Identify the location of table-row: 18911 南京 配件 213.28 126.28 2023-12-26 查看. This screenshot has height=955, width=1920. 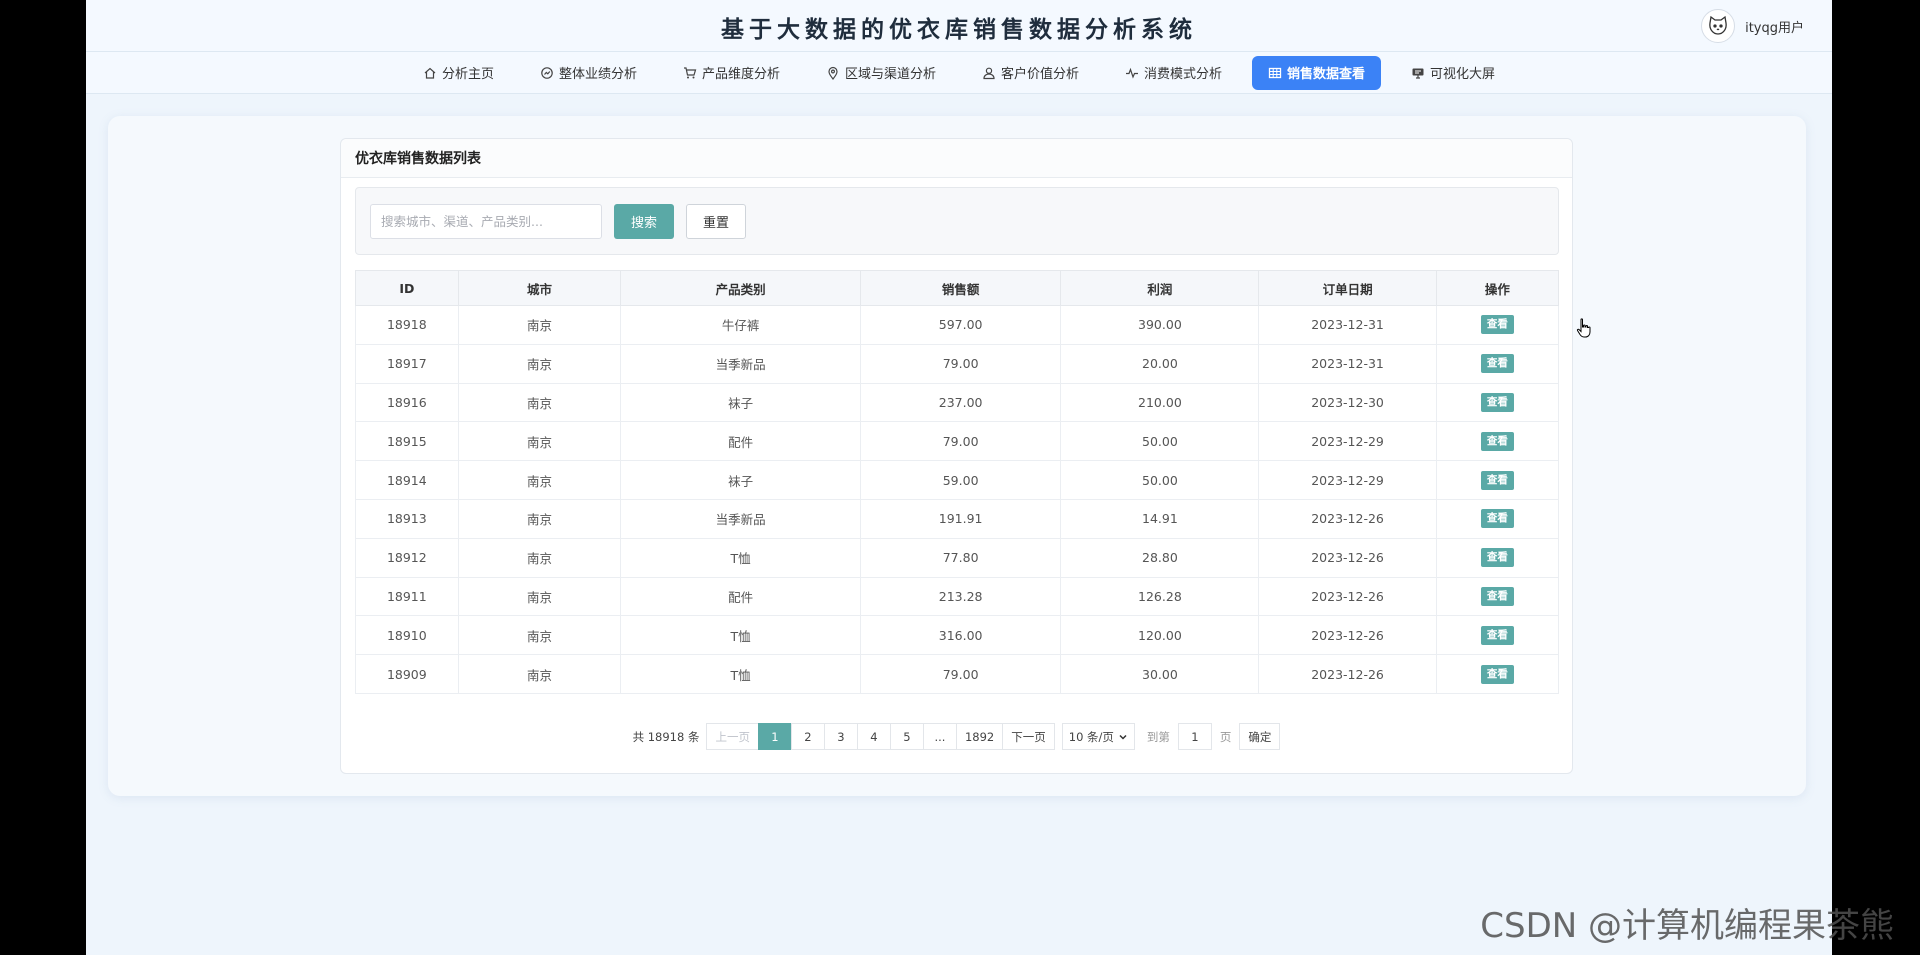
(957, 596).